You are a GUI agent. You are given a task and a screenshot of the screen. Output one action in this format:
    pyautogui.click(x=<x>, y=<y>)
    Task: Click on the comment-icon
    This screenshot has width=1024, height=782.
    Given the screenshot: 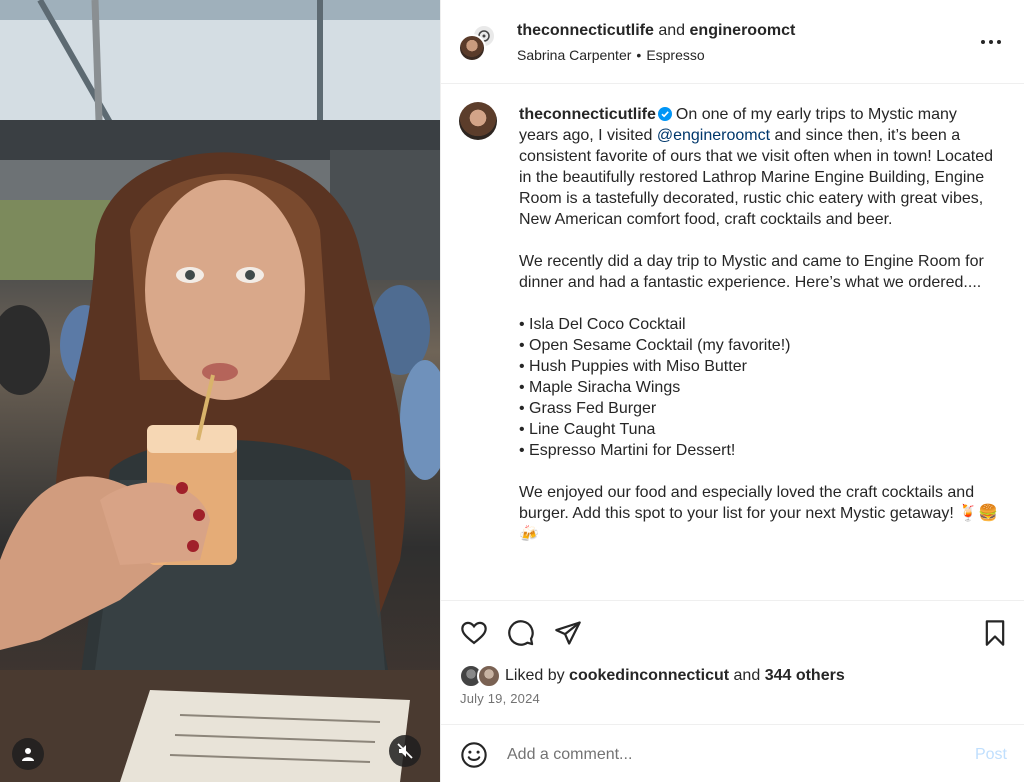 What is the action you would take?
    pyautogui.click(x=521, y=633)
    